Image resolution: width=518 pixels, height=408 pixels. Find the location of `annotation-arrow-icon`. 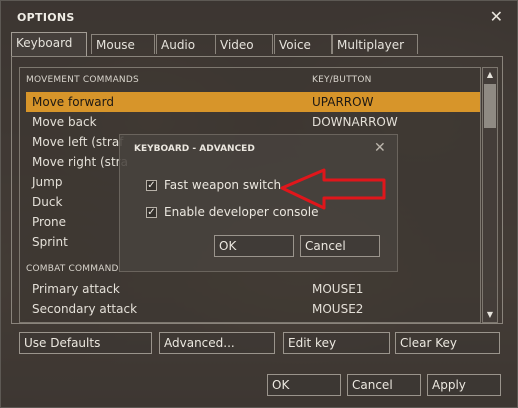

annotation-arrow-icon is located at coordinates (333, 189).